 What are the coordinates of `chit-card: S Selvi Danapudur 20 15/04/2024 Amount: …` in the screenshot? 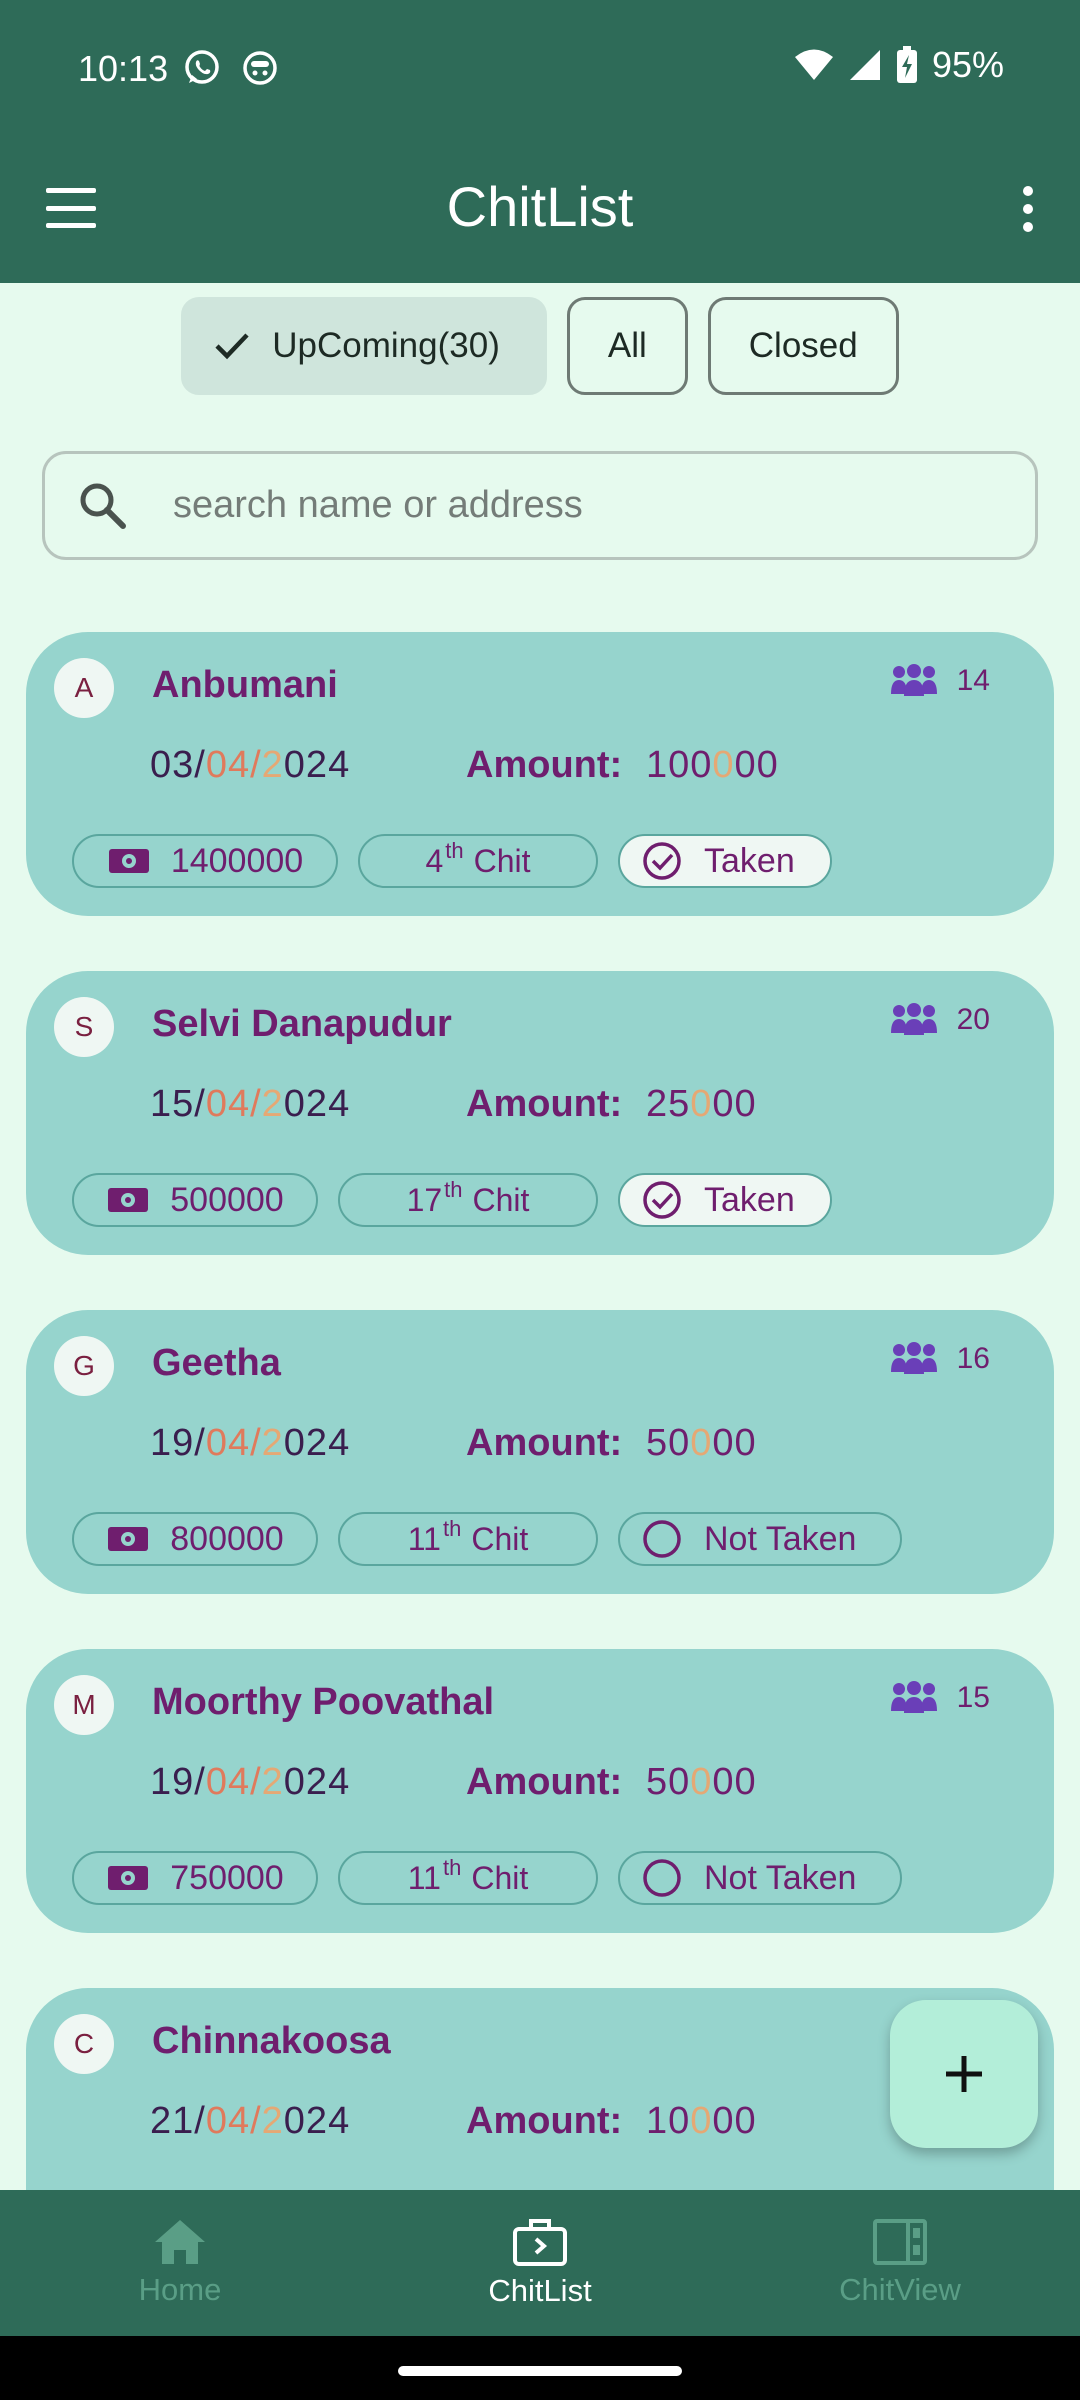 It's located at (540, 1113).